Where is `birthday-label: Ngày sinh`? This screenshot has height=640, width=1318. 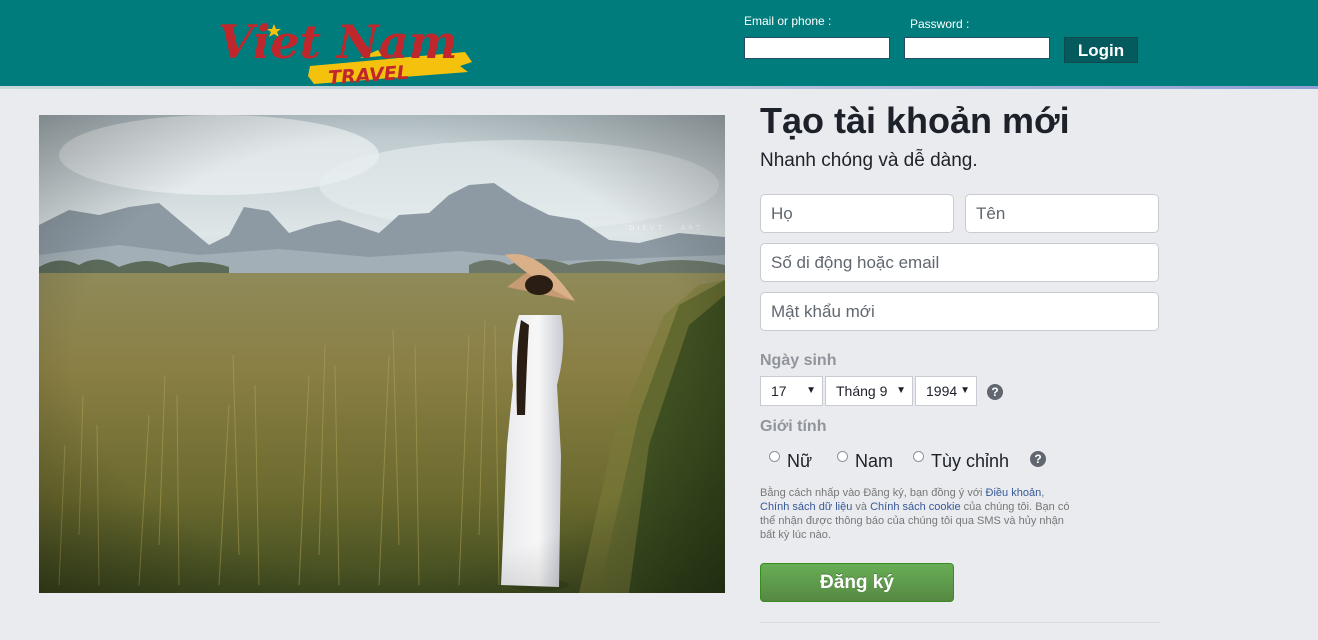
birthday-label: Ngày sinh is located at coordinates (798, 360).